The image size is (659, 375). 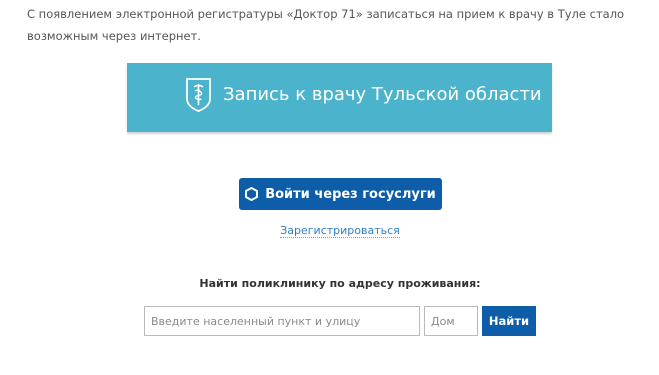 I want to click on find-clinic-label: Найти поликлинику по адресу проживания:, so click(x=340, y=283).